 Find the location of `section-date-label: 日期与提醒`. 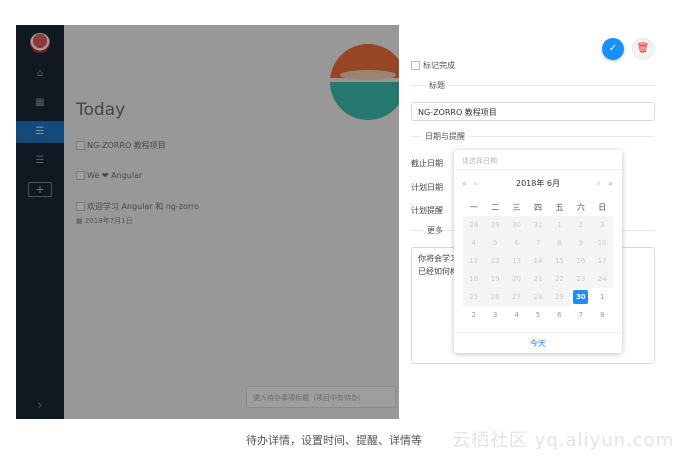

section-date-label: 日期与提醒 is located at coordinates (445, 136).